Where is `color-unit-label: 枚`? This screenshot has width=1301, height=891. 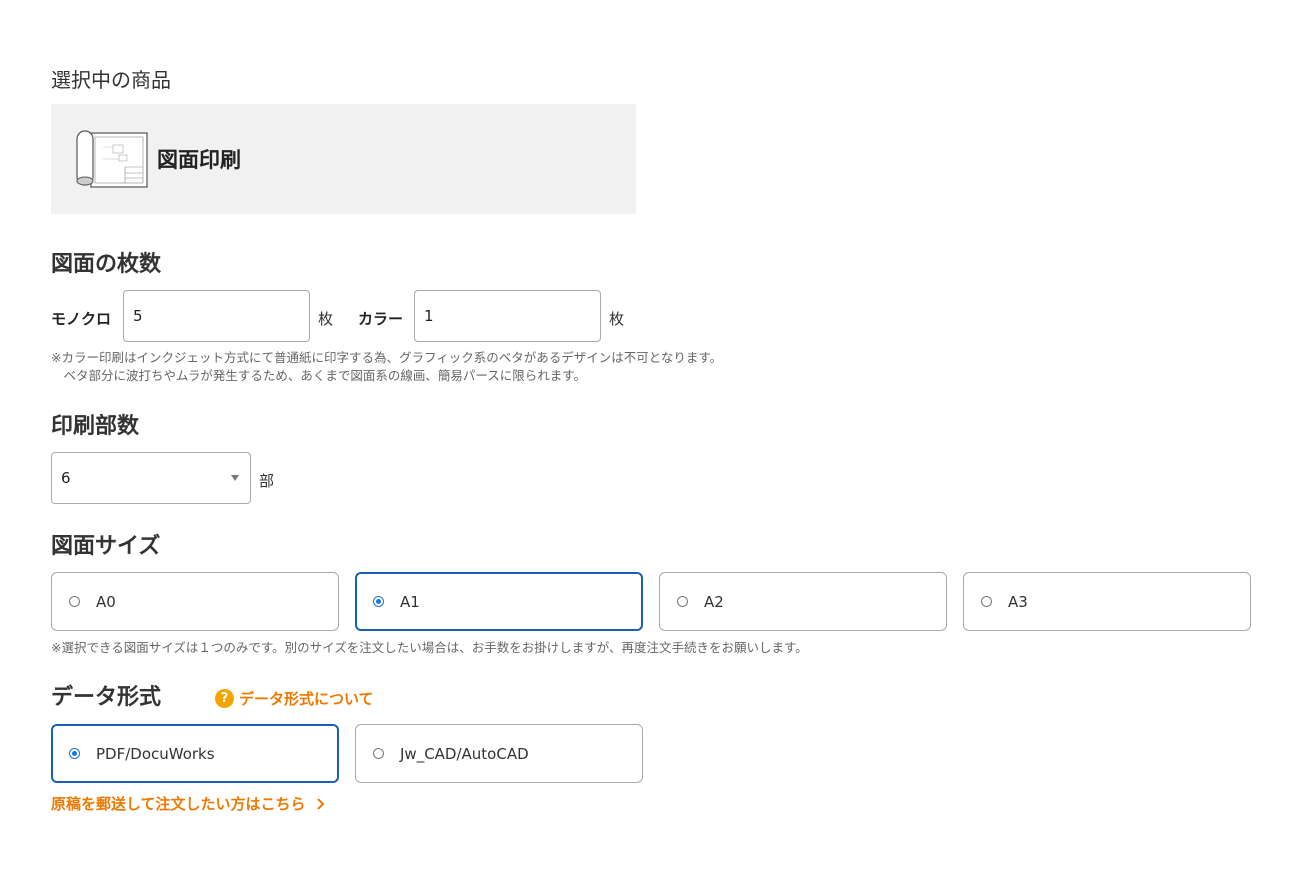 color-unit-label: 枚 is located at coordinates (617, 319).